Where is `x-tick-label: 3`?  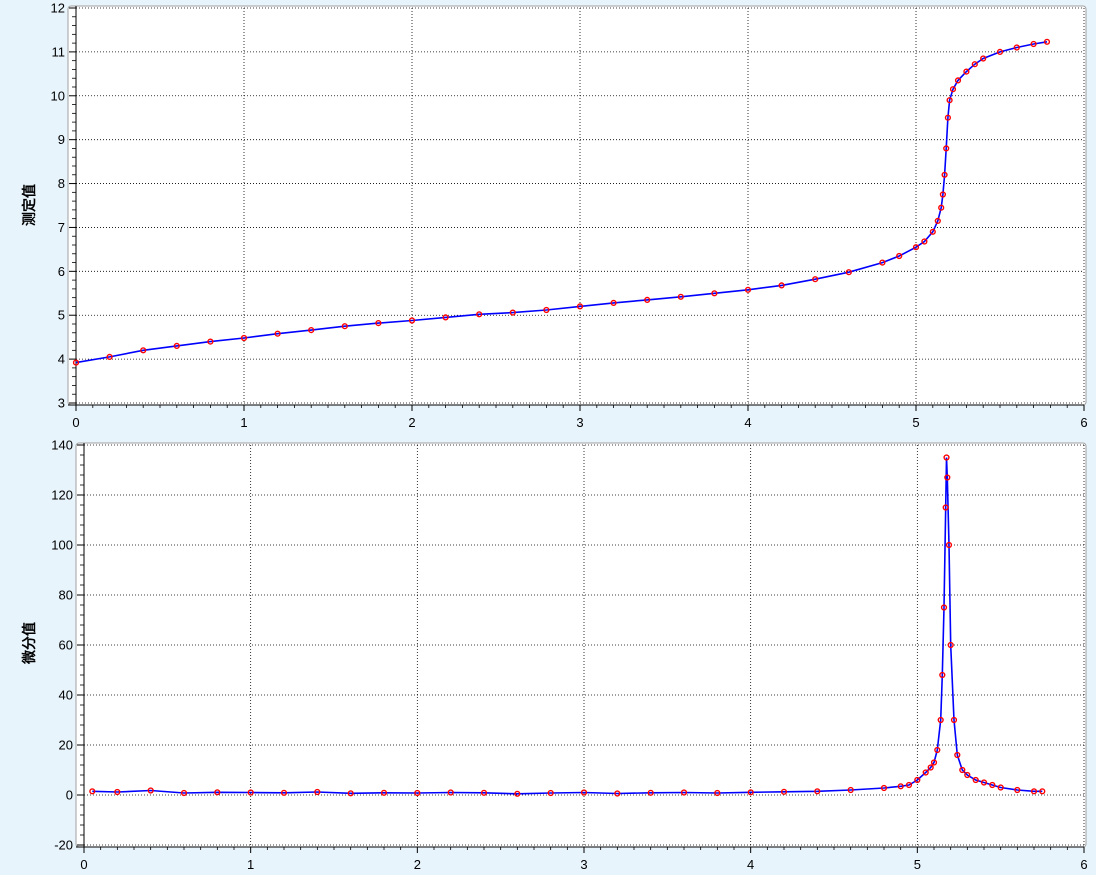
x-tick-label: 3 is located at coordinates (583, 864).